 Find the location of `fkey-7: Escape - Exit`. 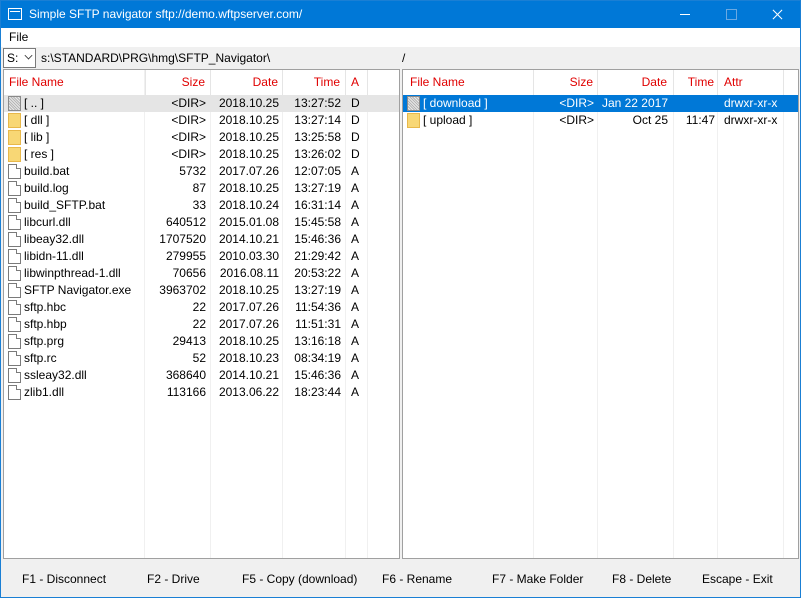

fkey-7: Escape - Exit is located at coordinates (737, 579).